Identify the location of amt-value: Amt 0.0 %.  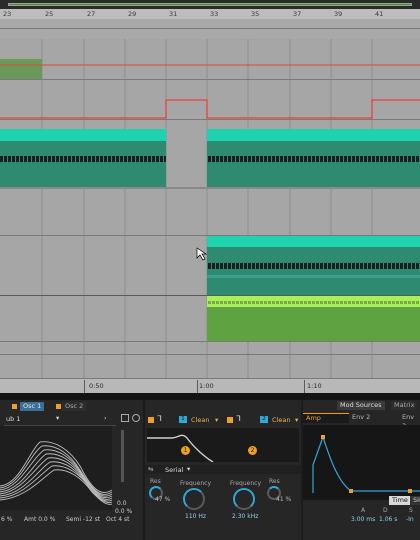
(39, 519).